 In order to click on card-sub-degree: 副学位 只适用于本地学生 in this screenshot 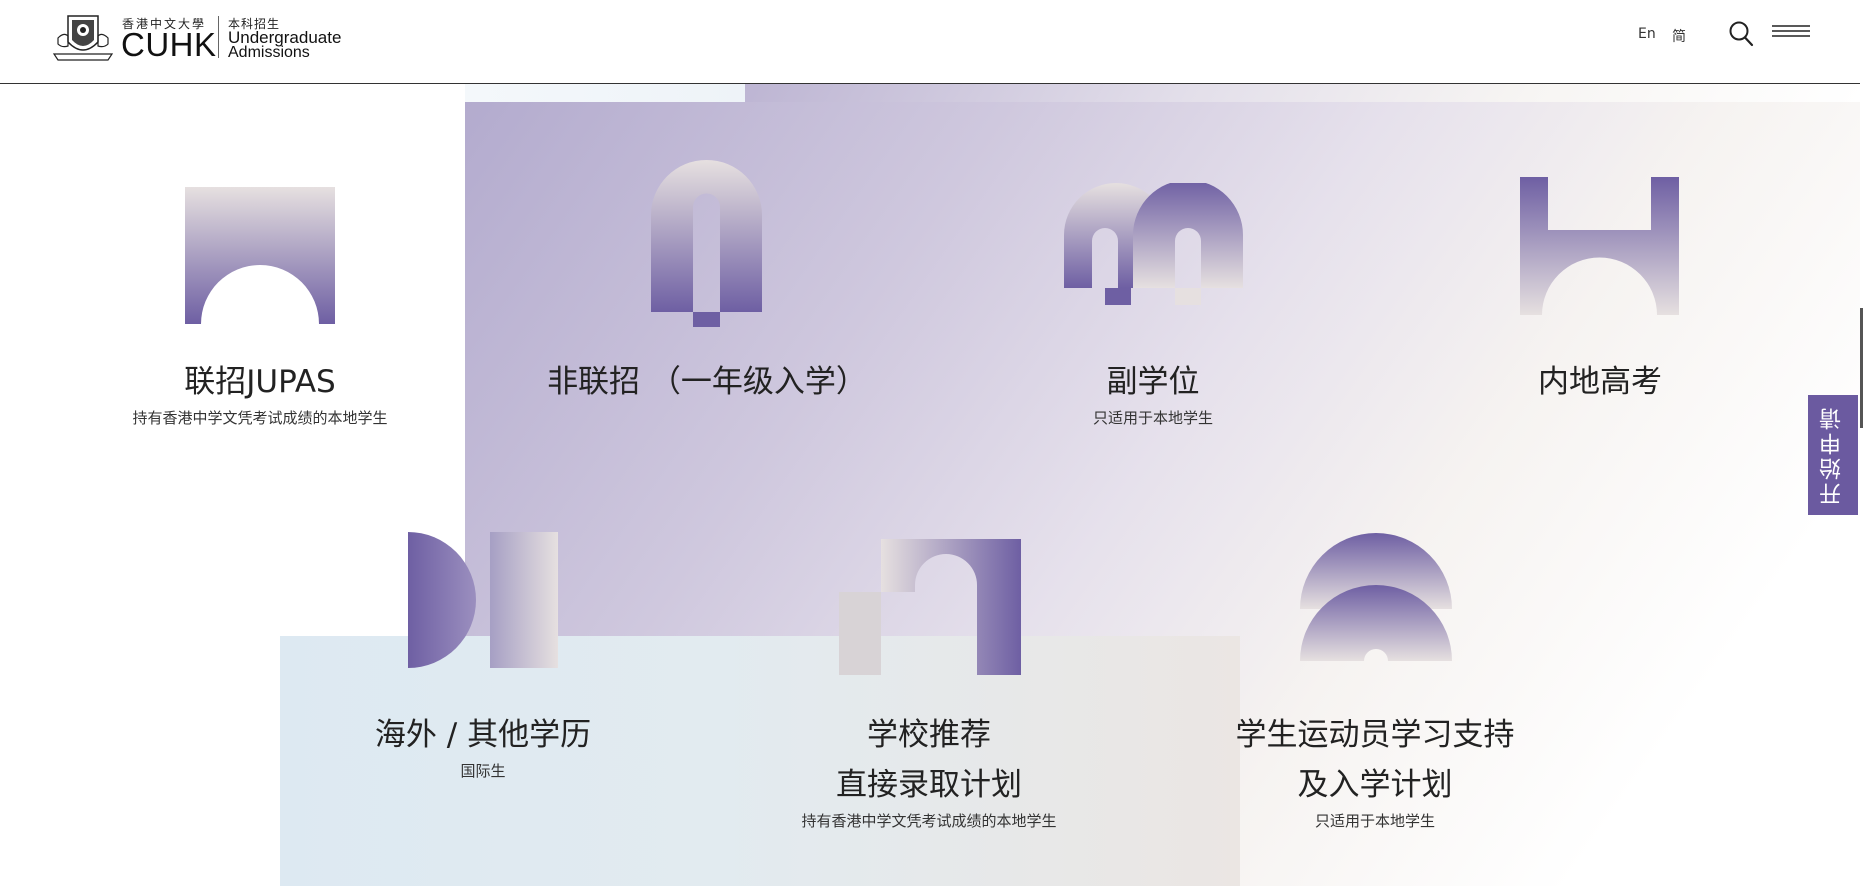, I will do `click(1153, 392)`.